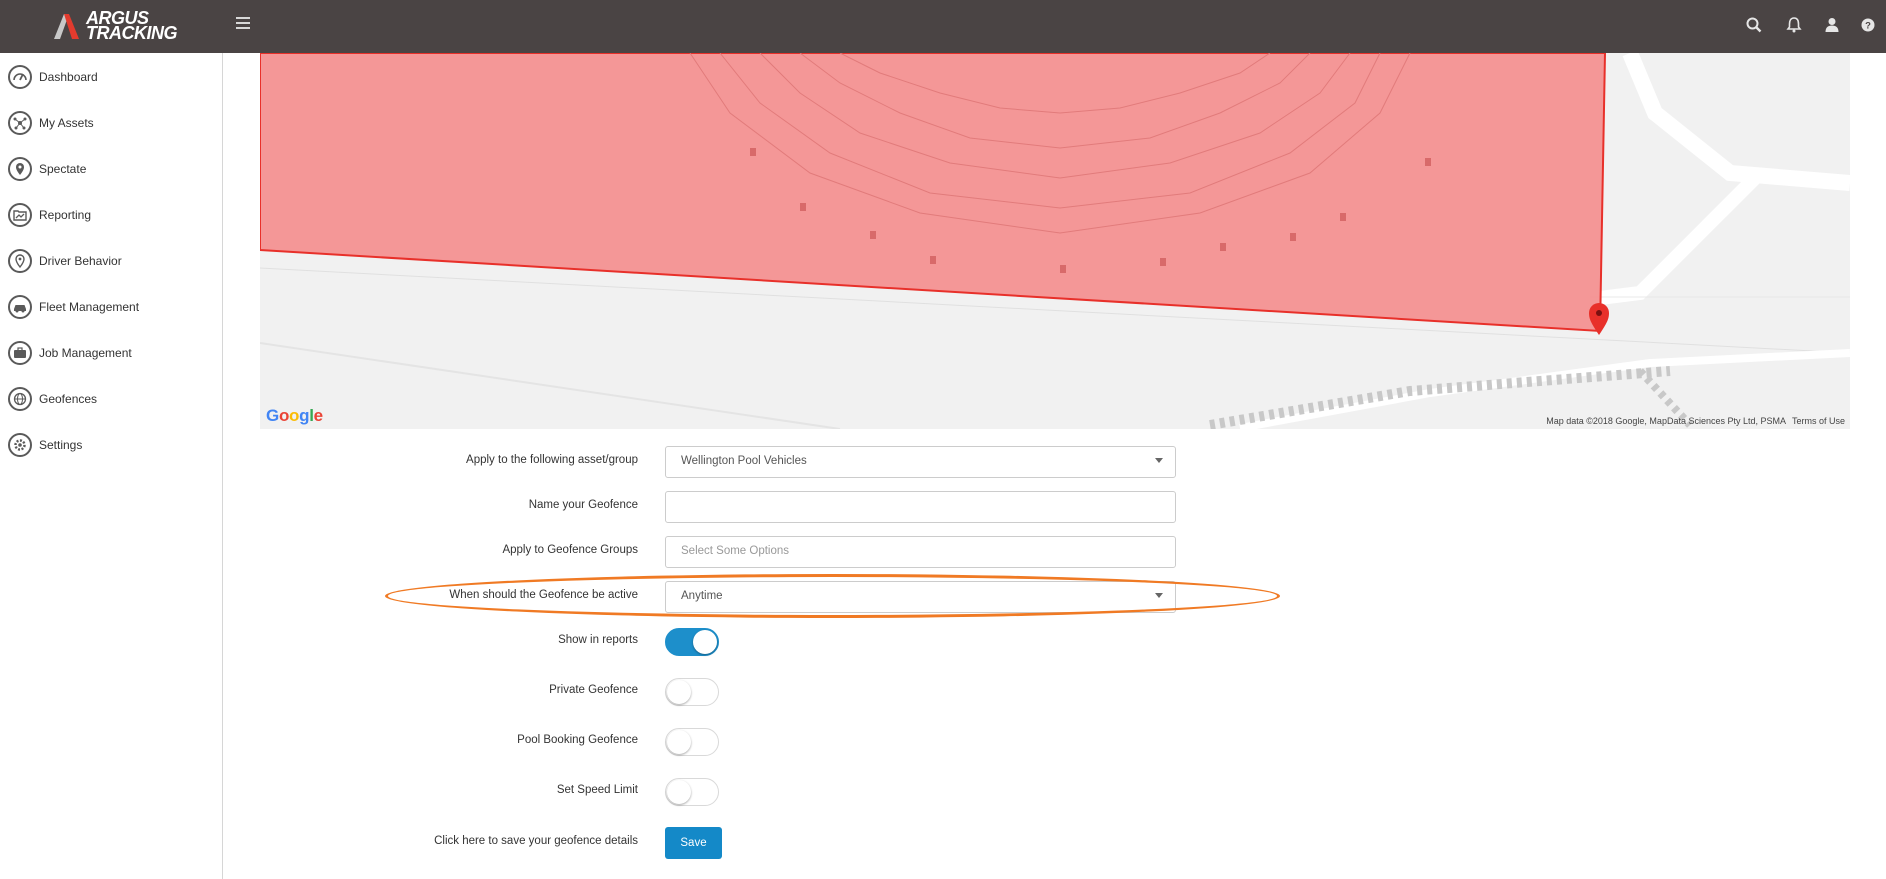  I want to click on geofence-active-select: Anytime, so click(920, 597).